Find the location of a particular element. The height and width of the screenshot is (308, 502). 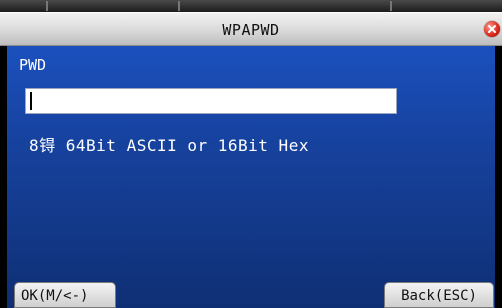

close-button is located at coordinates (492, 29).